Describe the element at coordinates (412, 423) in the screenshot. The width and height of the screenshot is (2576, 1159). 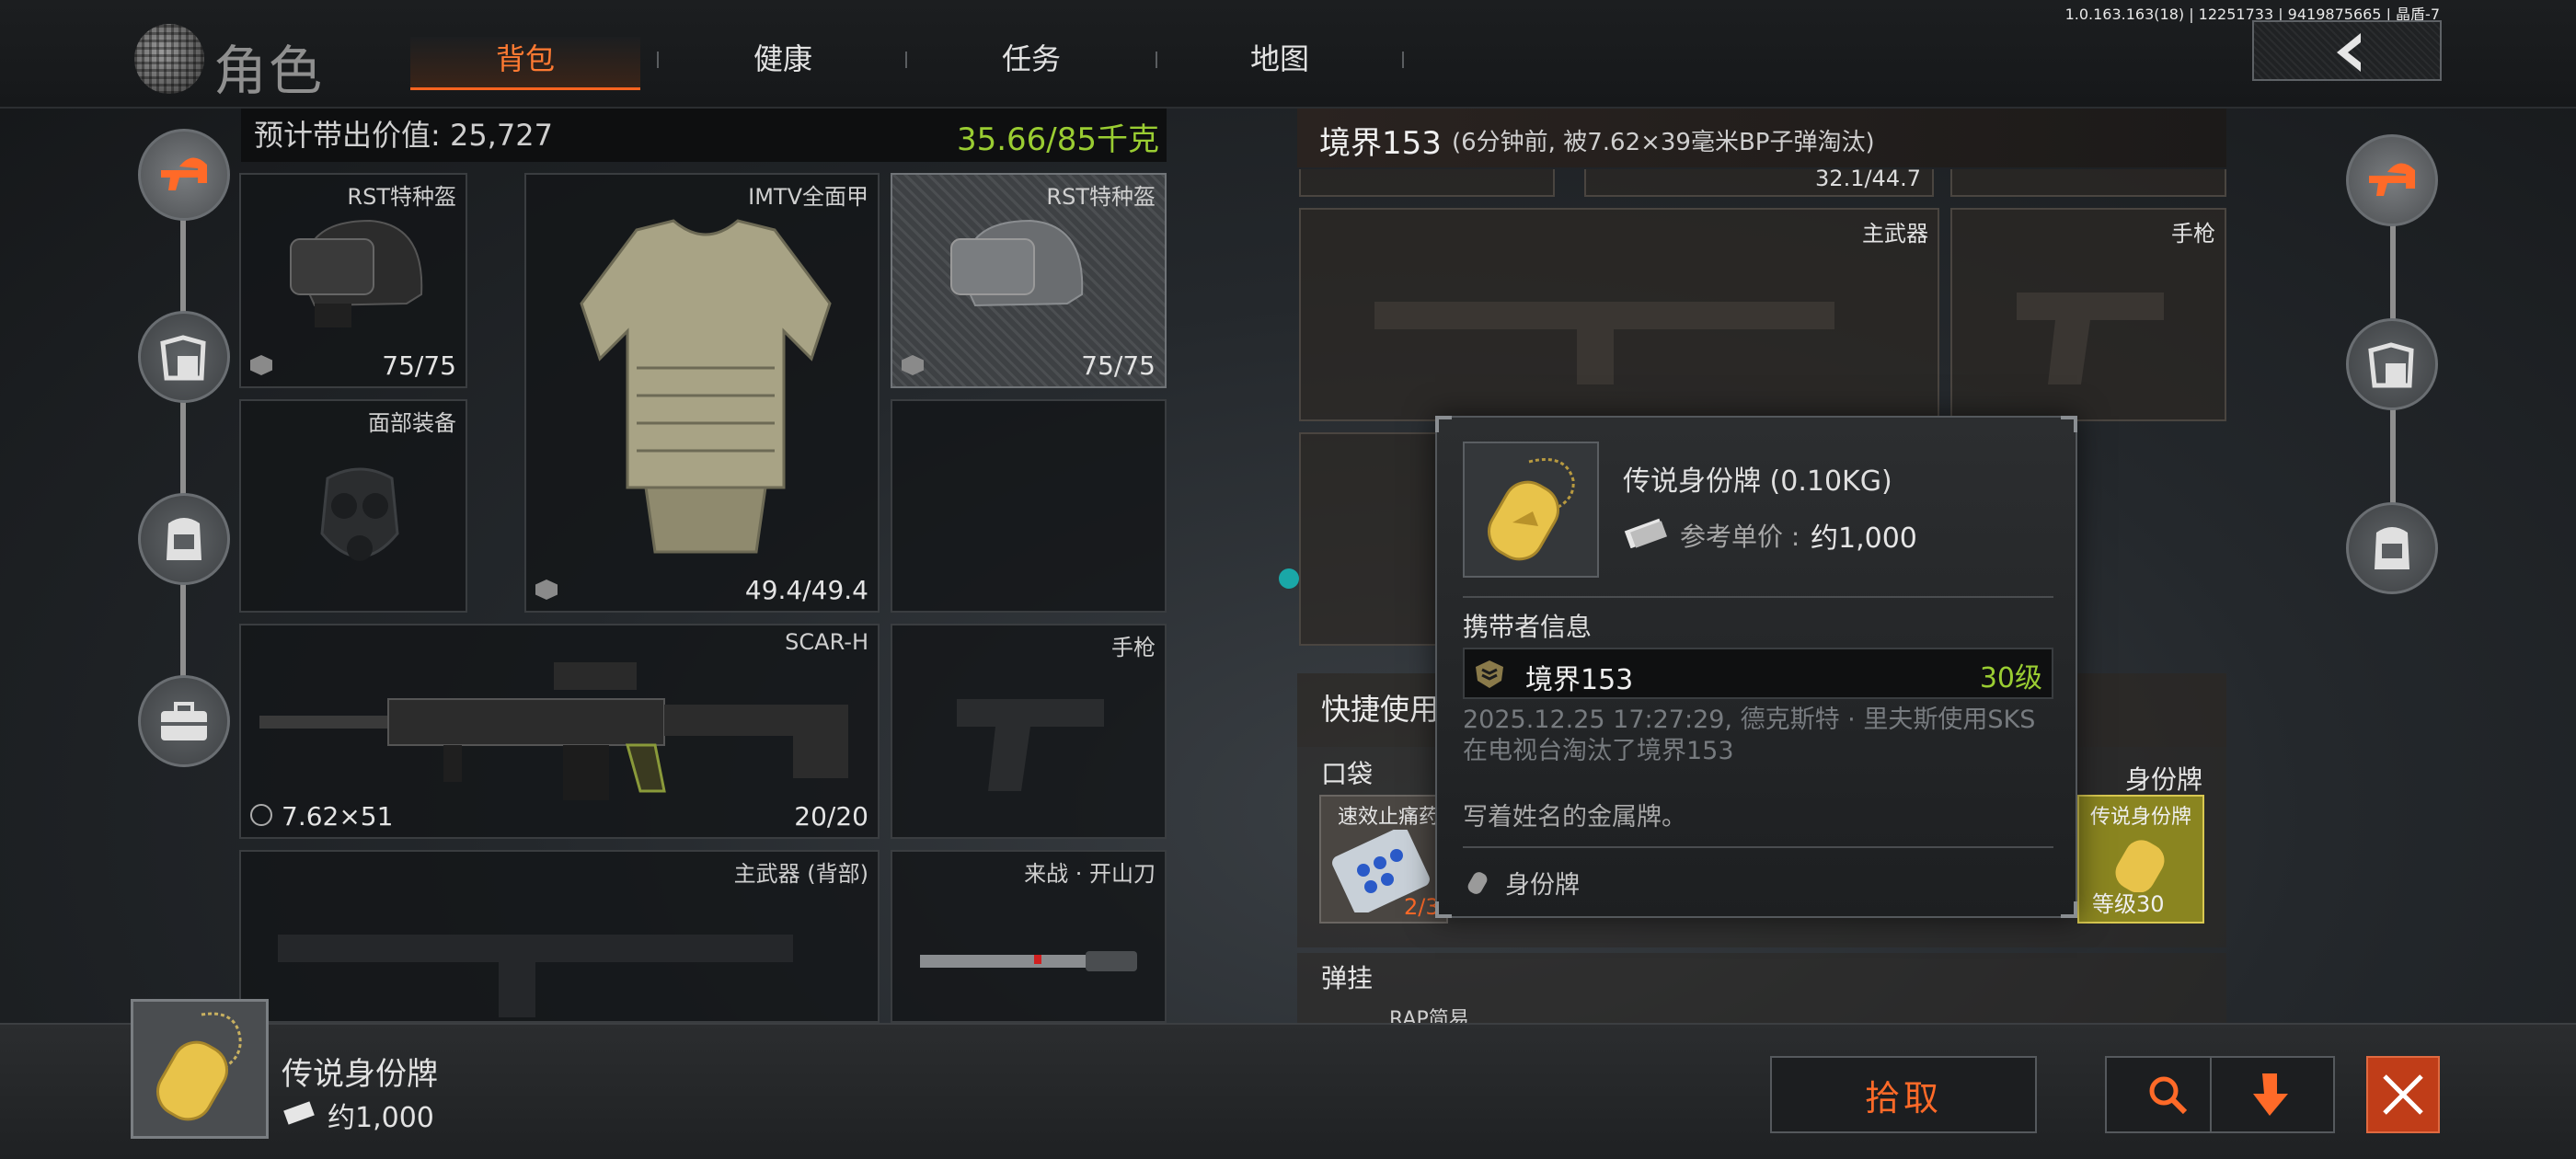
I see `slot-title: 面部装备` at that location.